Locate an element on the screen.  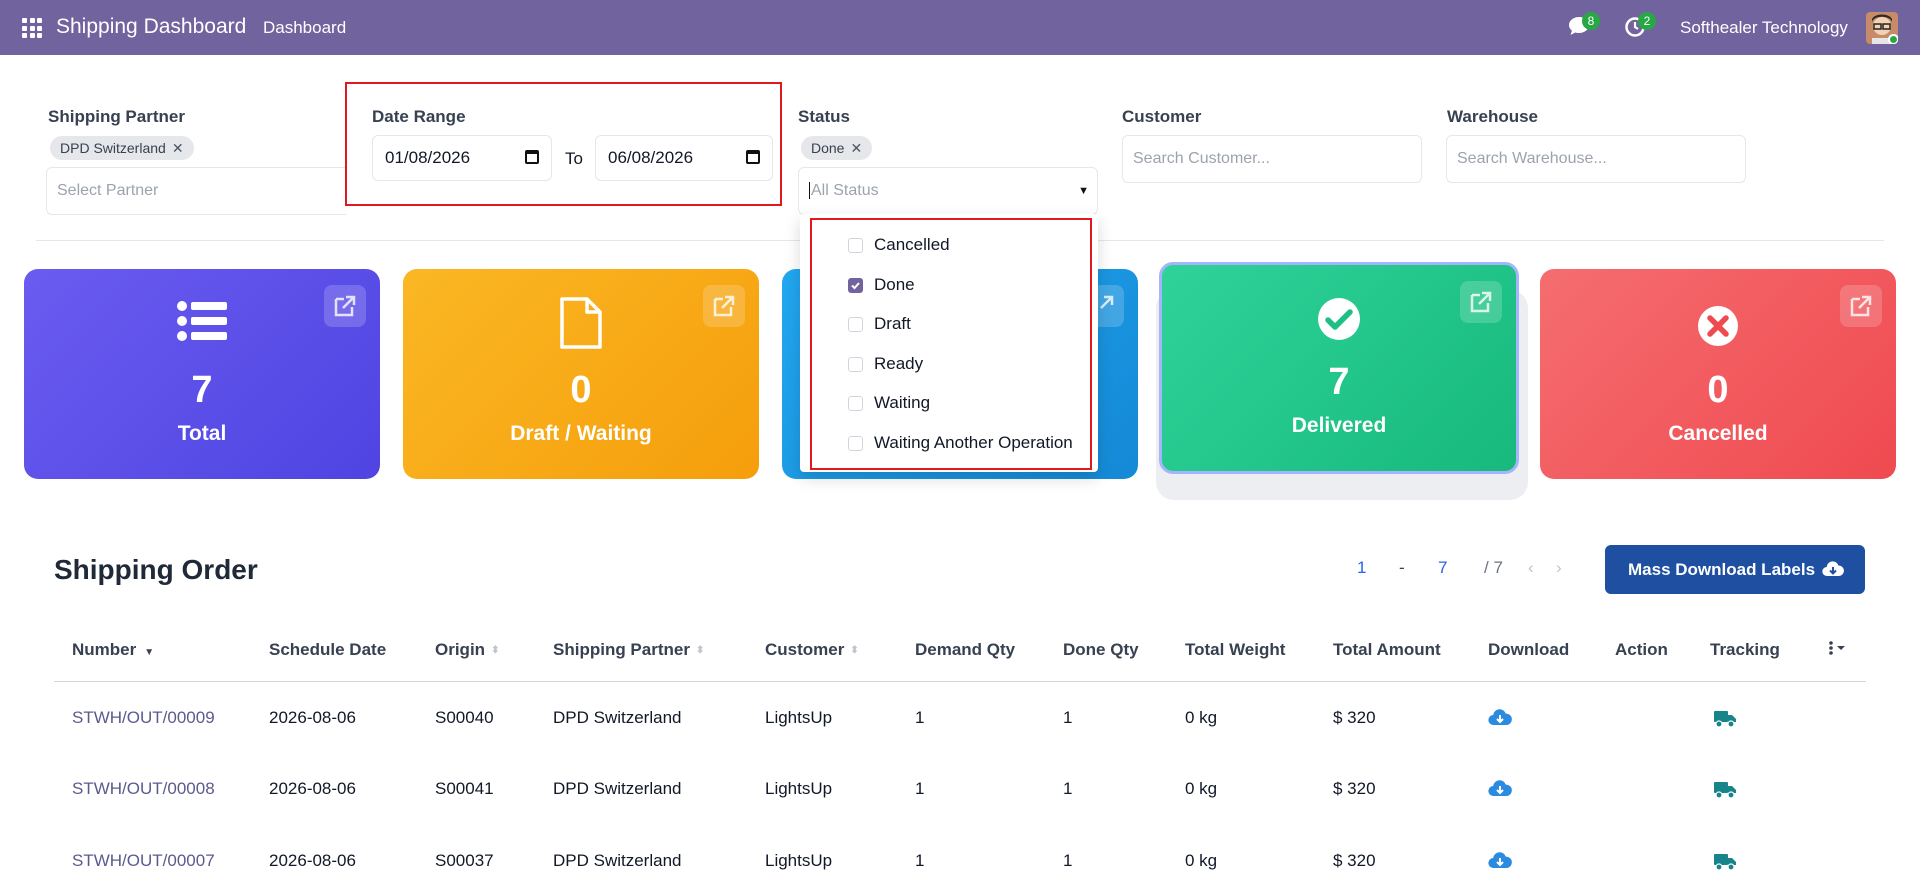
company-name: Softhealer Technology is located at coordinates (1764, 28).